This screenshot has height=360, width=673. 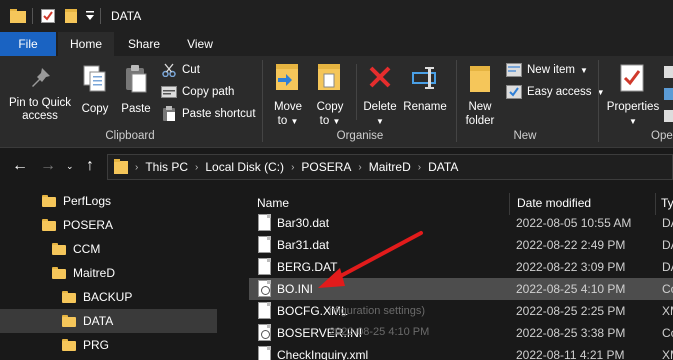 What do you see at coordinates (20, 166) in the screenshot?
I see `back-arrow-icon: ←` at bounding box center [20, 166].